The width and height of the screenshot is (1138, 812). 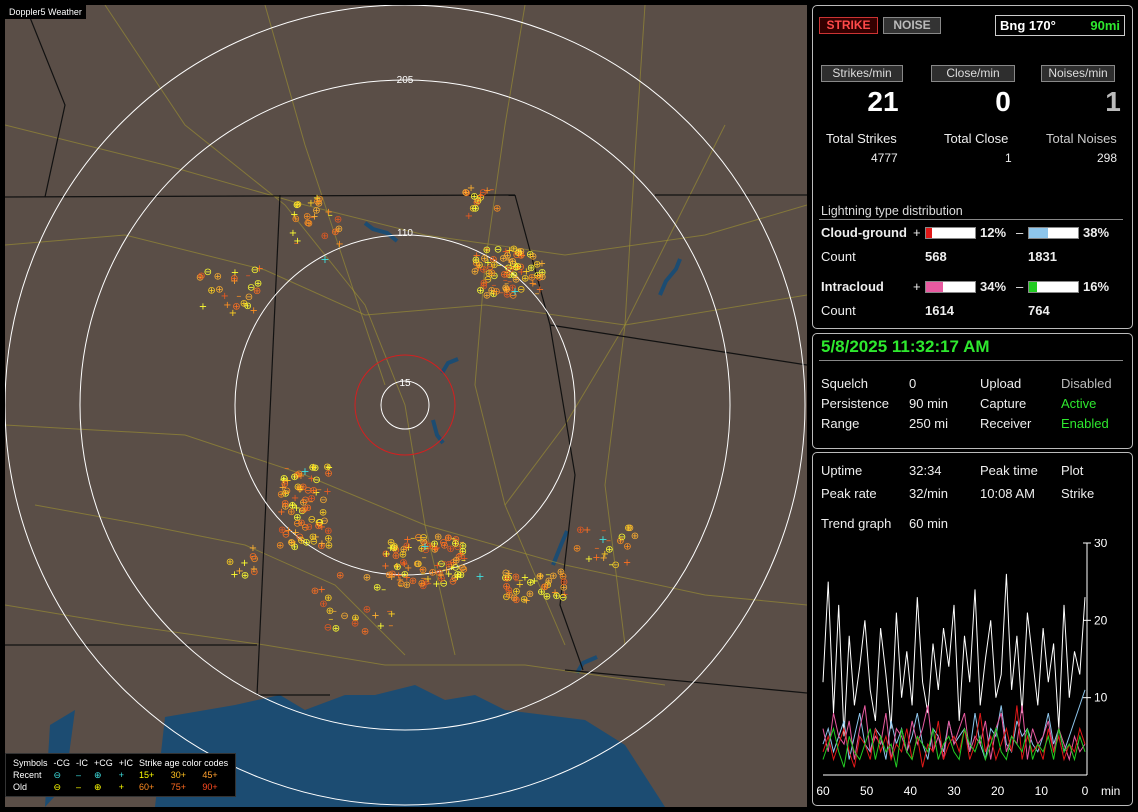 I want to click on strike-marker-379: –, so click(x=611, y=565).